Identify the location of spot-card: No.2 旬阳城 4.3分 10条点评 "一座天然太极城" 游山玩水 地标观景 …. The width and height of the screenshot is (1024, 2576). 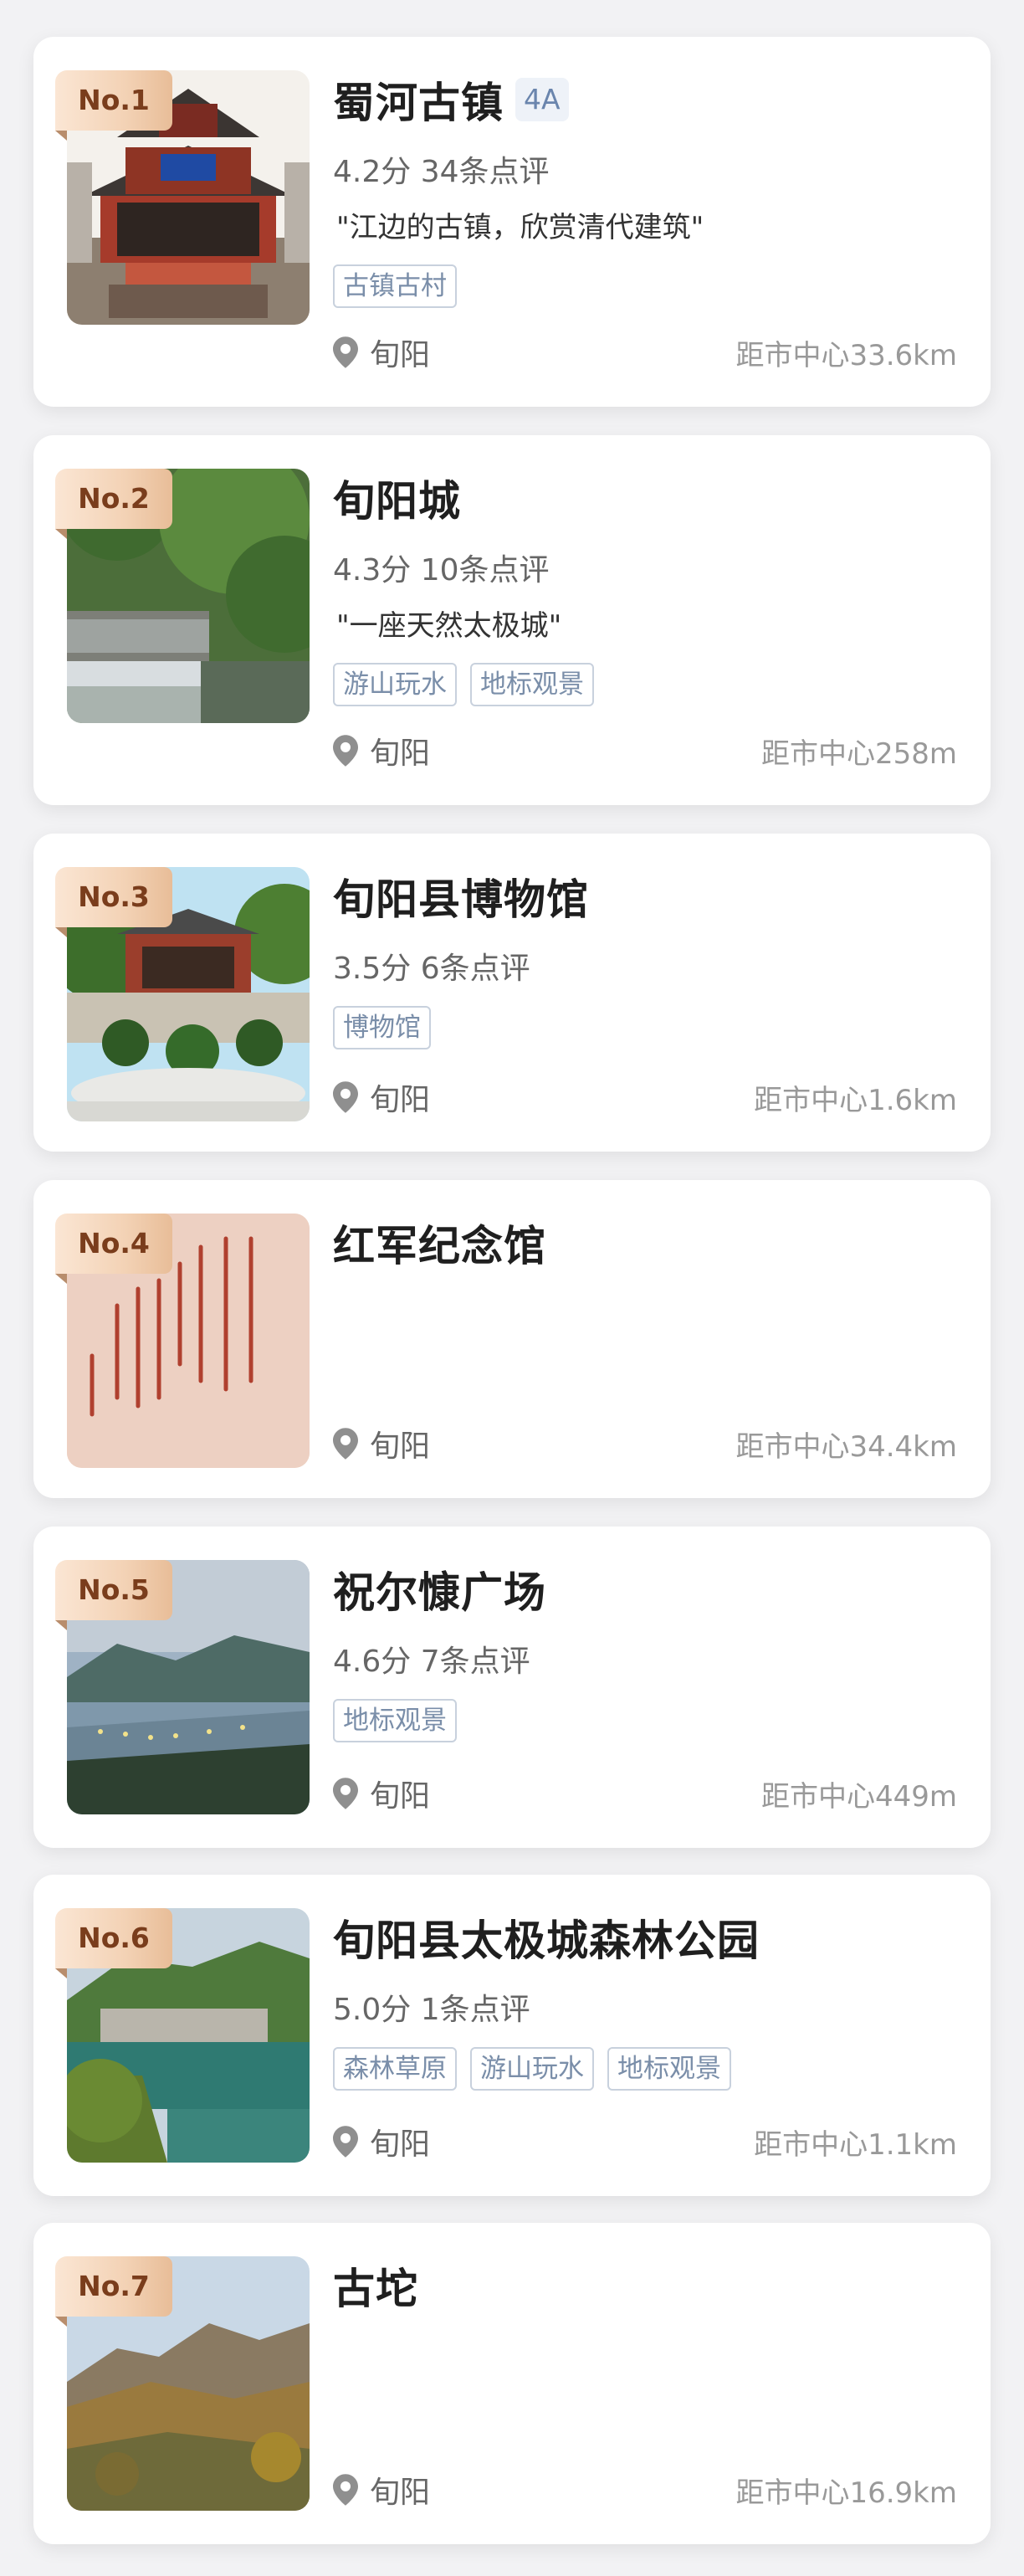
(512, 620).